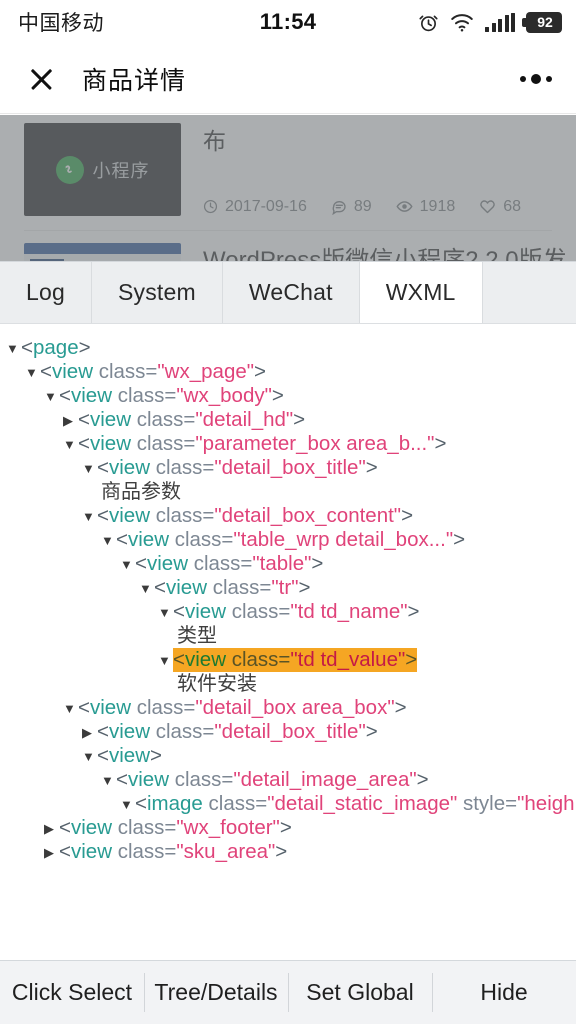 The height and width of the screenshot is (1024, 576). Describe the element at coordinates (153, 372) in the screenshot. I see `tree-node-markup: < view class = "wx_page" >` at that location.